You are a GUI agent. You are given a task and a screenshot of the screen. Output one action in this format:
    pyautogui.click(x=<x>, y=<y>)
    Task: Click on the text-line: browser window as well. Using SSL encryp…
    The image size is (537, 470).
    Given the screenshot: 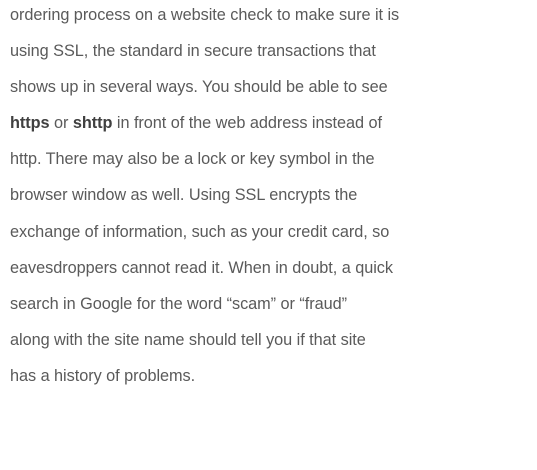 What is the action you would take?
    pyautogui.click(x=184, y=195)
    